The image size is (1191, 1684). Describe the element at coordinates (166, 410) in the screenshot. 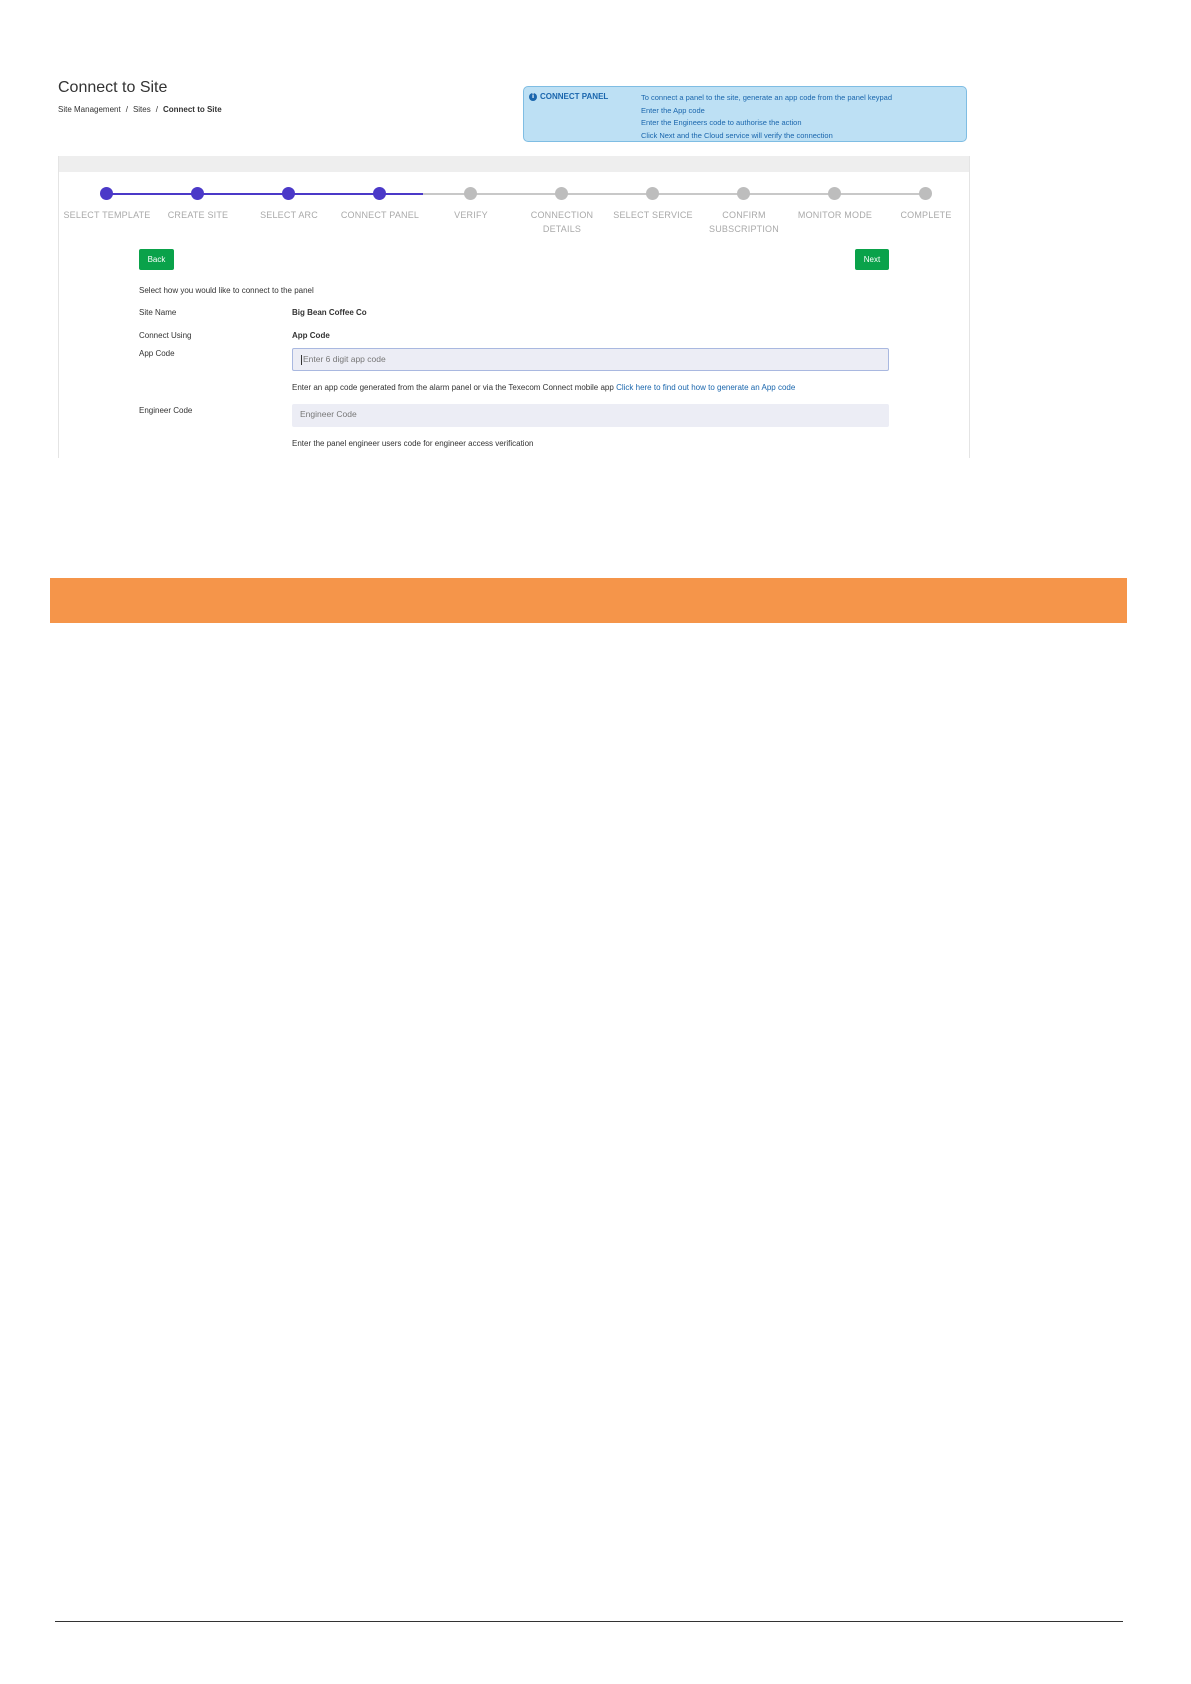

I see `engineer-code-label: Engineer Code` at that location.